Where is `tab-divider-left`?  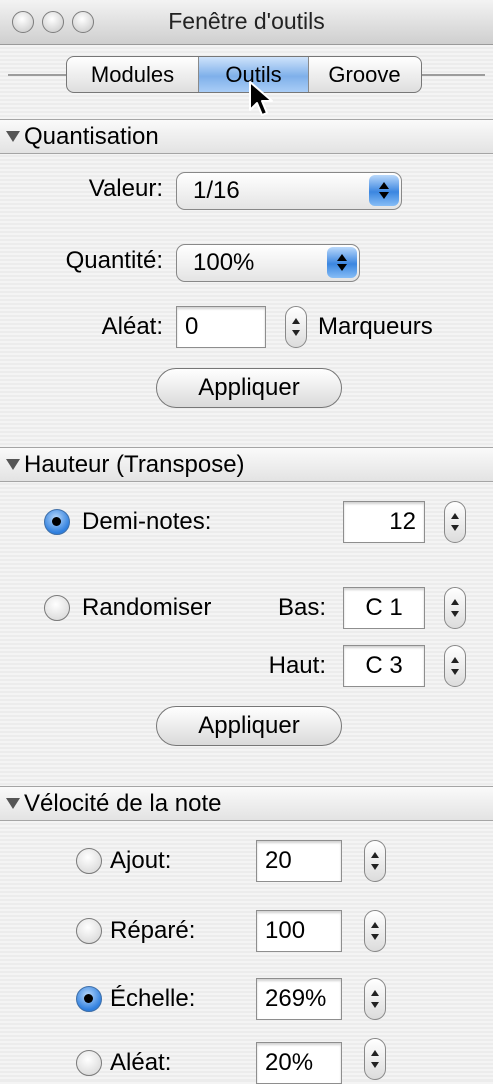
tab-divider-left is located at coordinates (38, 75).